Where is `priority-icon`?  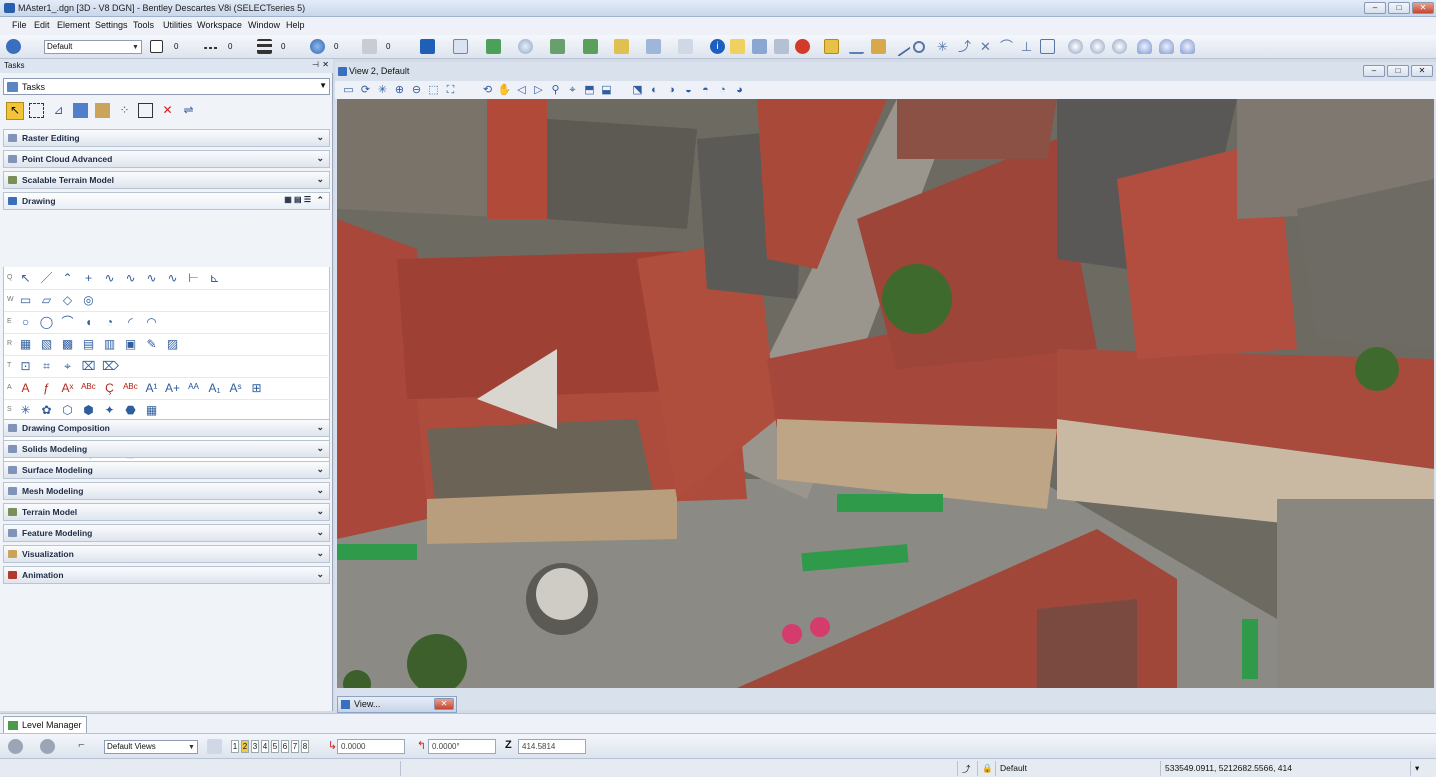
priority-icon is located at coordinates (369, 46).